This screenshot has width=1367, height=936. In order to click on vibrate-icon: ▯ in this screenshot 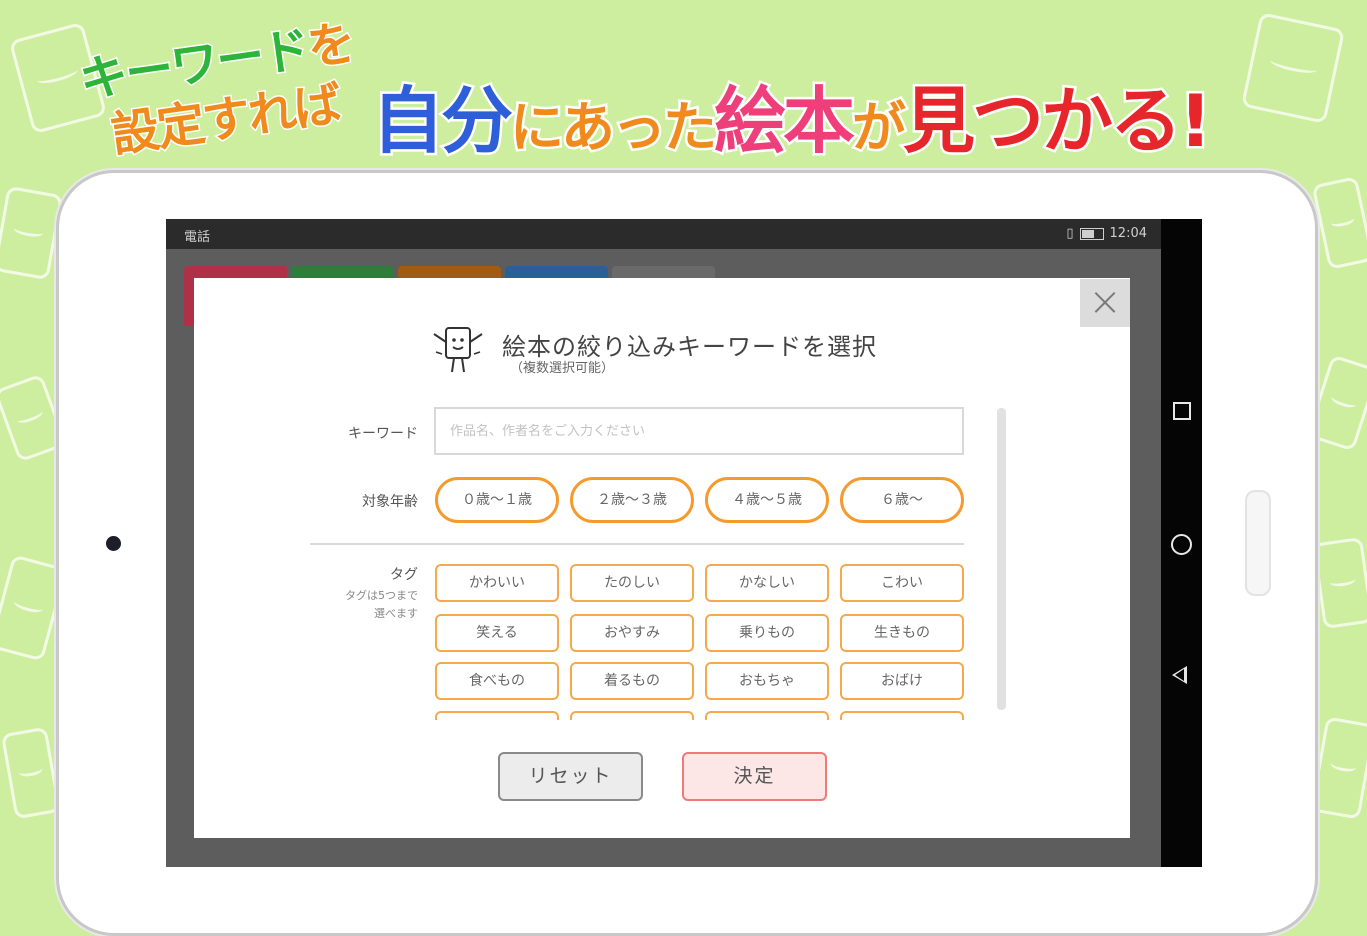, I will do `click(1070, 233)`.